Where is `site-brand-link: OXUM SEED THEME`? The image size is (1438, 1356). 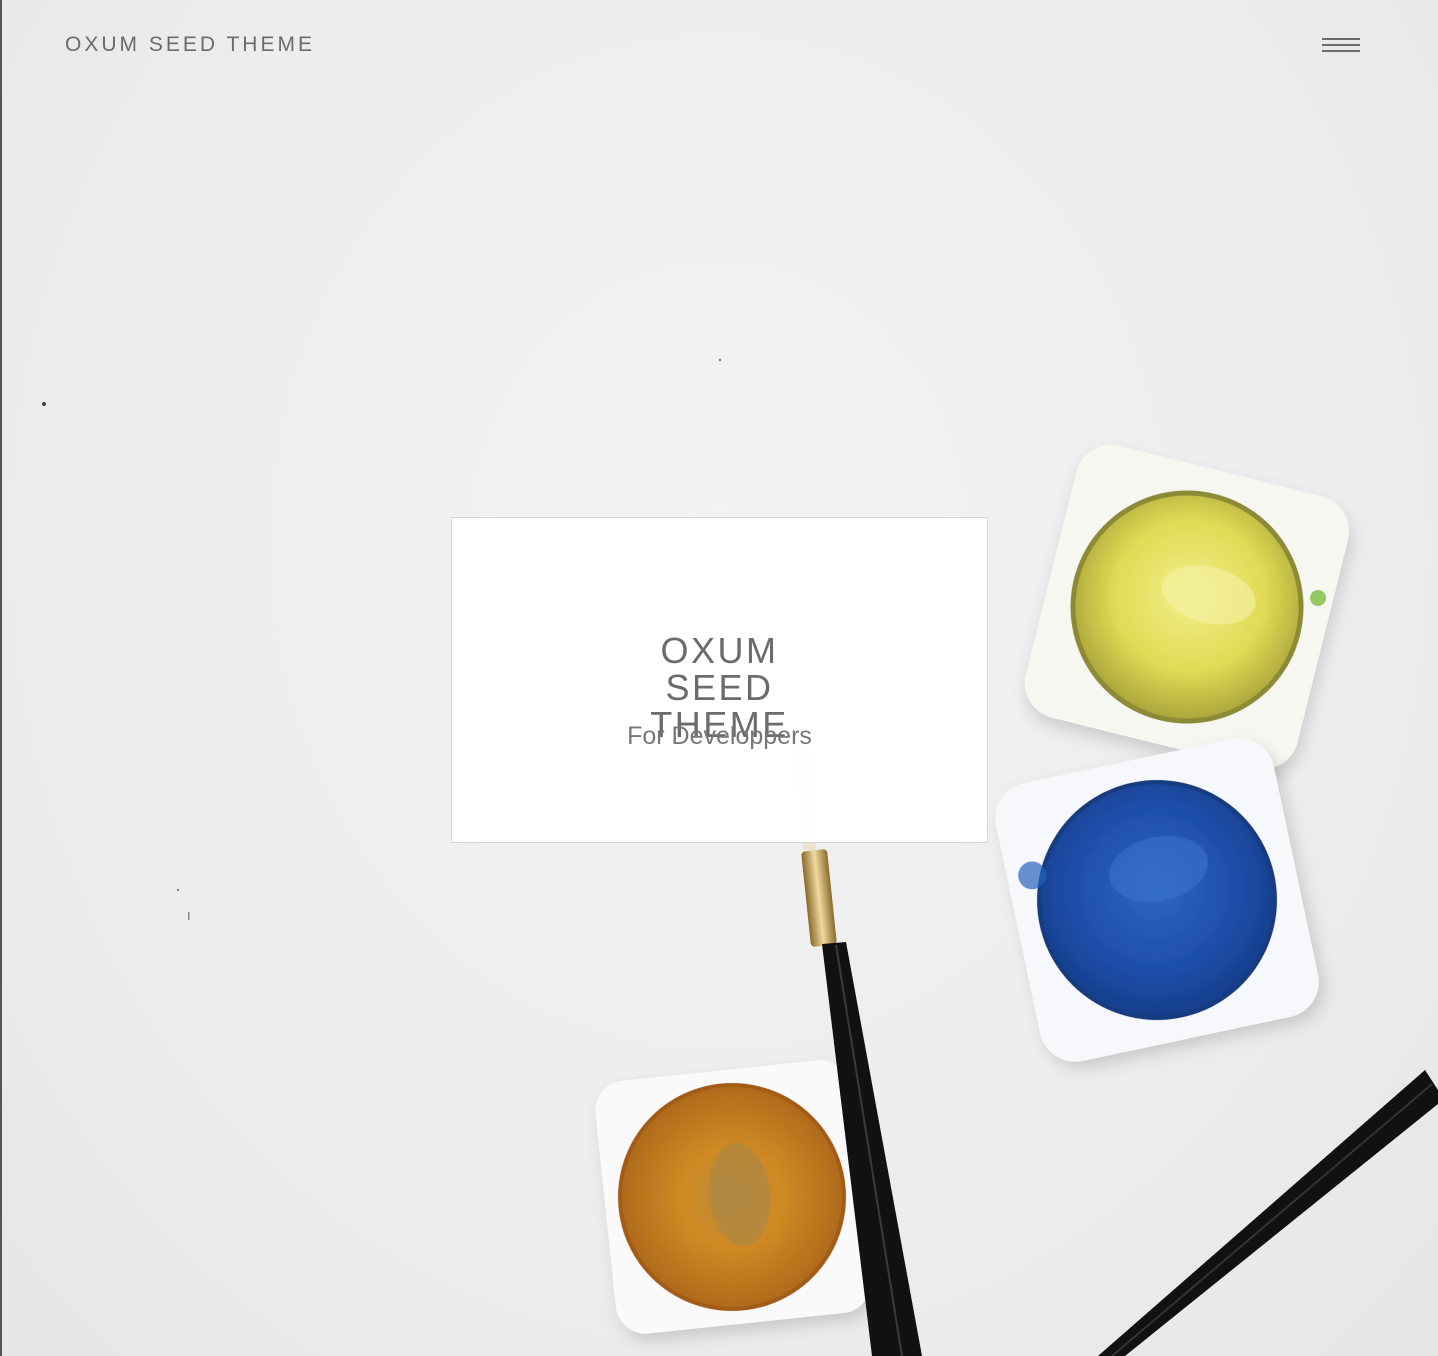
site-brand-link: OXUM SEED THEME is located at coordinates (190, 45).